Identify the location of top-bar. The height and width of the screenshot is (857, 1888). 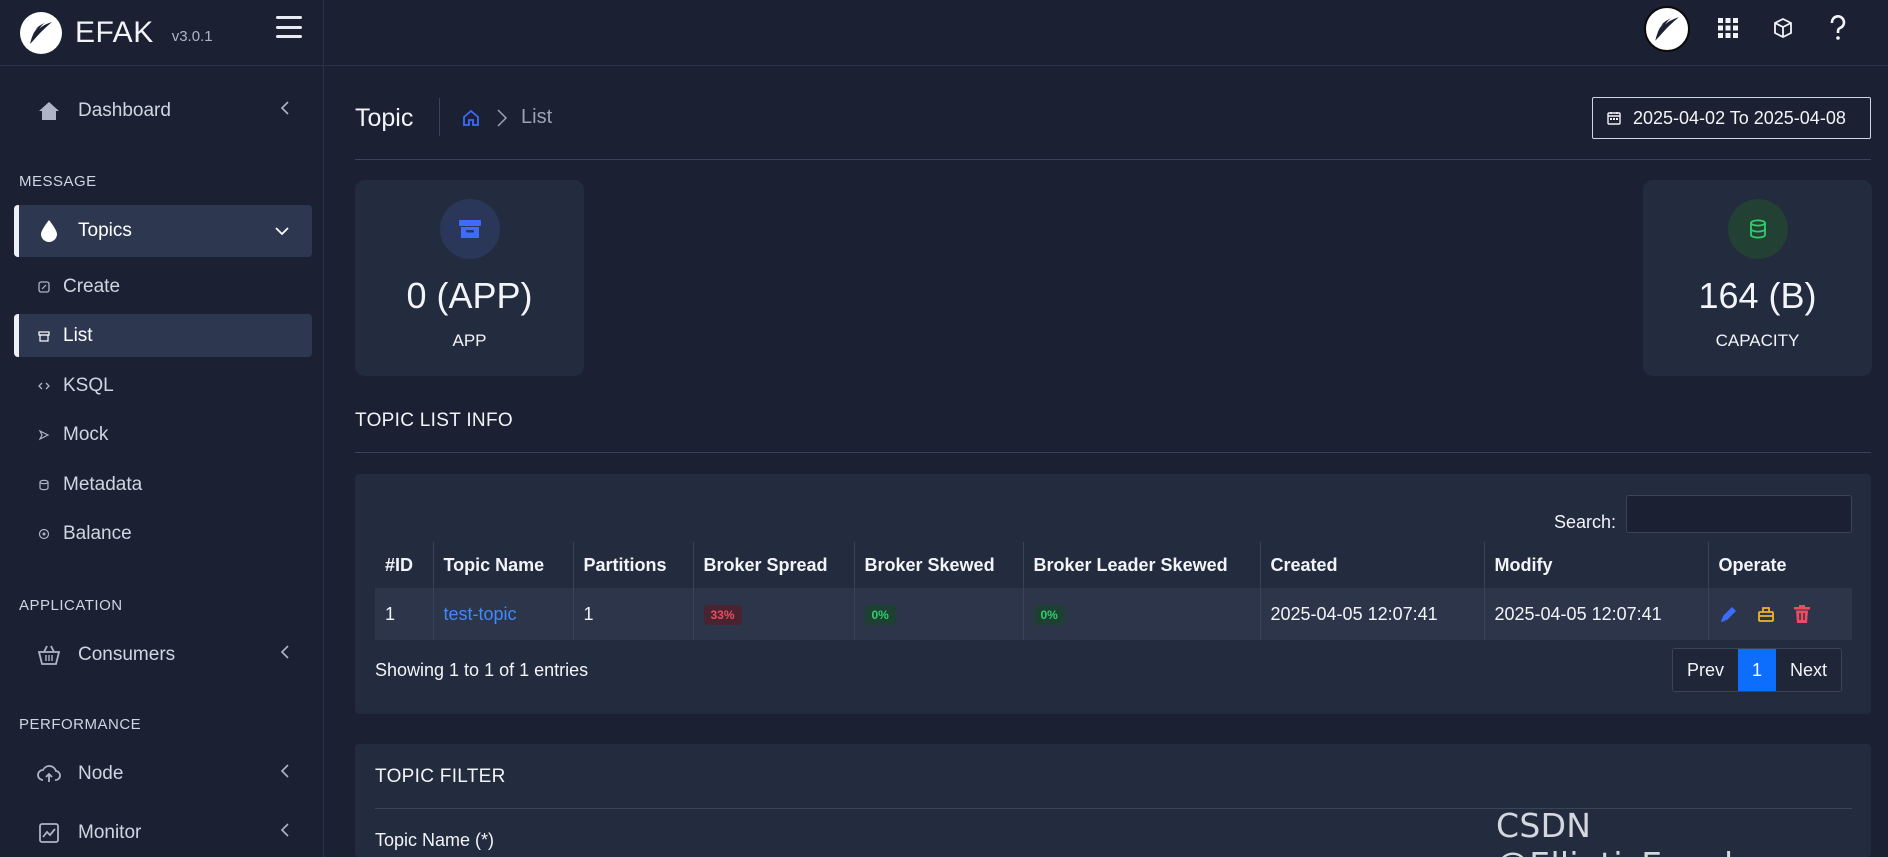
(1106, 33).